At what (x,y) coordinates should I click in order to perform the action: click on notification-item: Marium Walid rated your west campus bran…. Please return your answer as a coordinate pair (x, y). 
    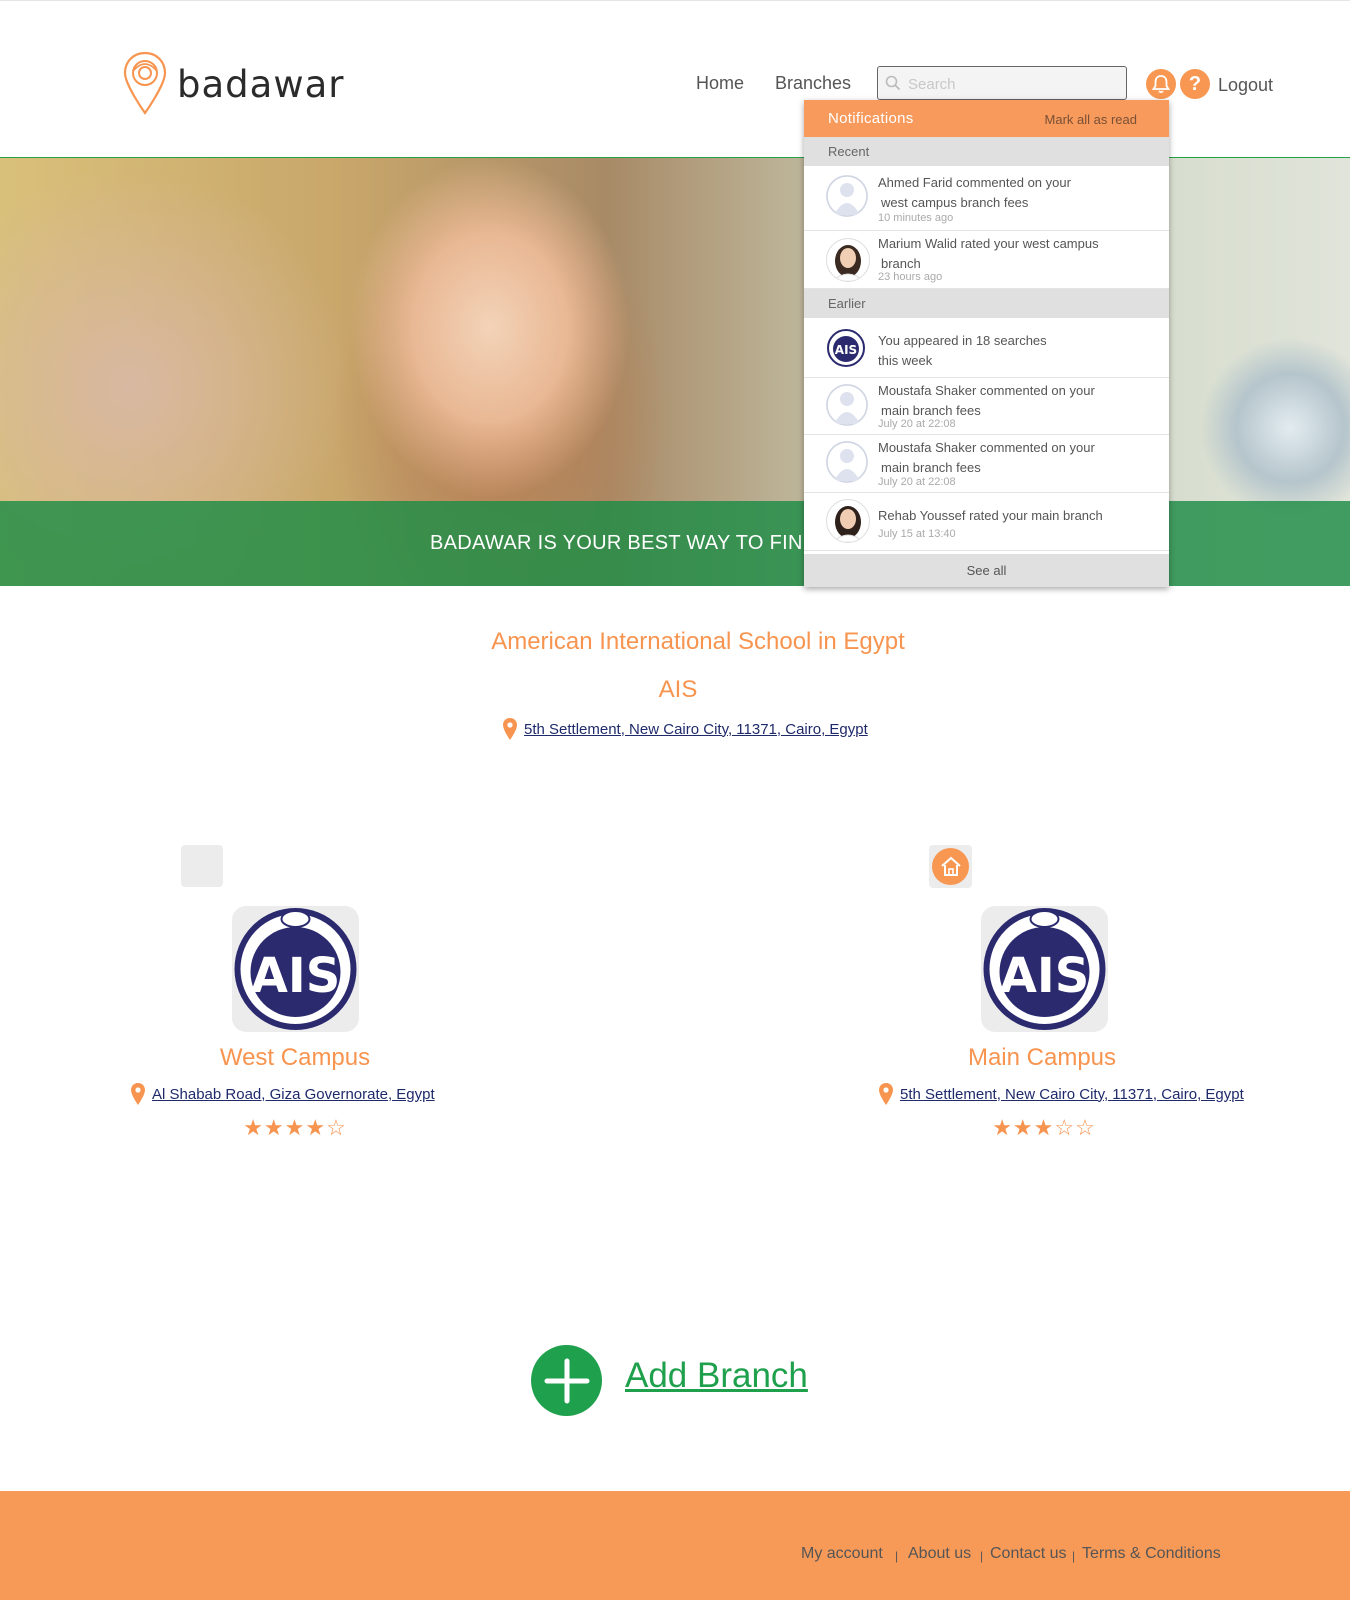
    Looking at the image, I should click on (986, 260).